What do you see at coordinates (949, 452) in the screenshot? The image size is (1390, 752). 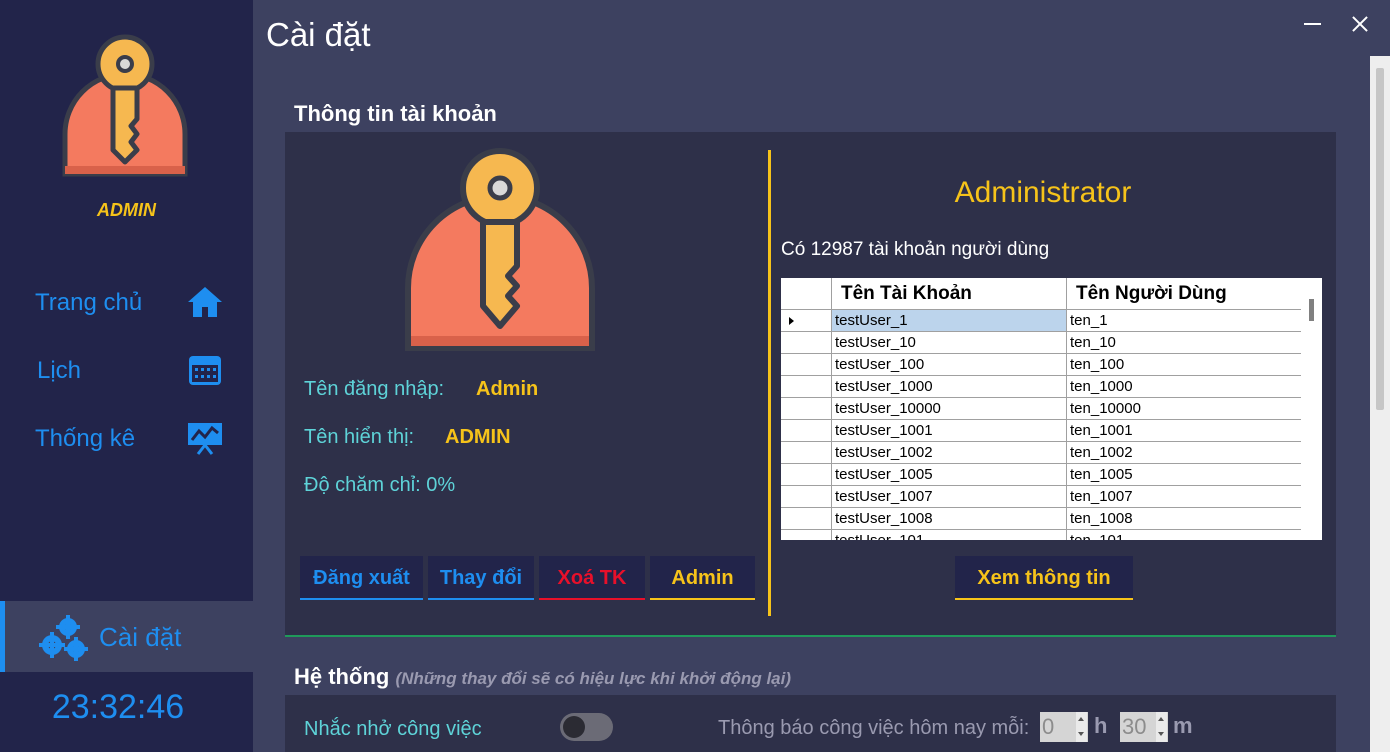 I see `account-cell: testUser_1002` at bounding box center [949, 452].